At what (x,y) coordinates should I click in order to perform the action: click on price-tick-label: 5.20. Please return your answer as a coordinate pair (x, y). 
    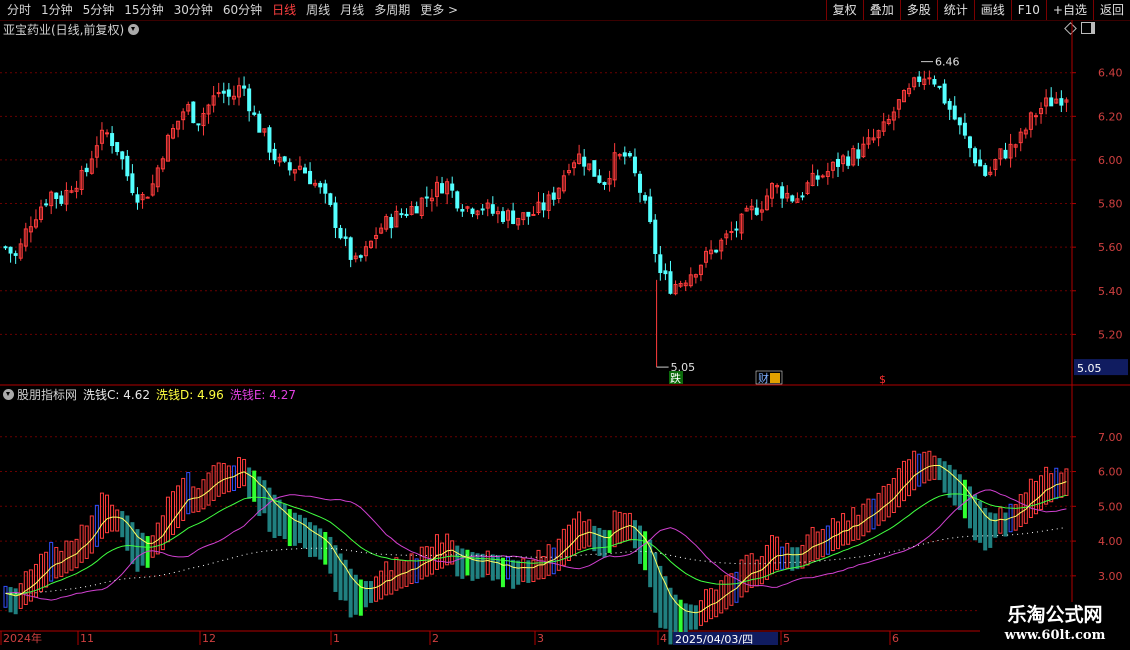
    Looking at the image, I should click on (1110, 334).